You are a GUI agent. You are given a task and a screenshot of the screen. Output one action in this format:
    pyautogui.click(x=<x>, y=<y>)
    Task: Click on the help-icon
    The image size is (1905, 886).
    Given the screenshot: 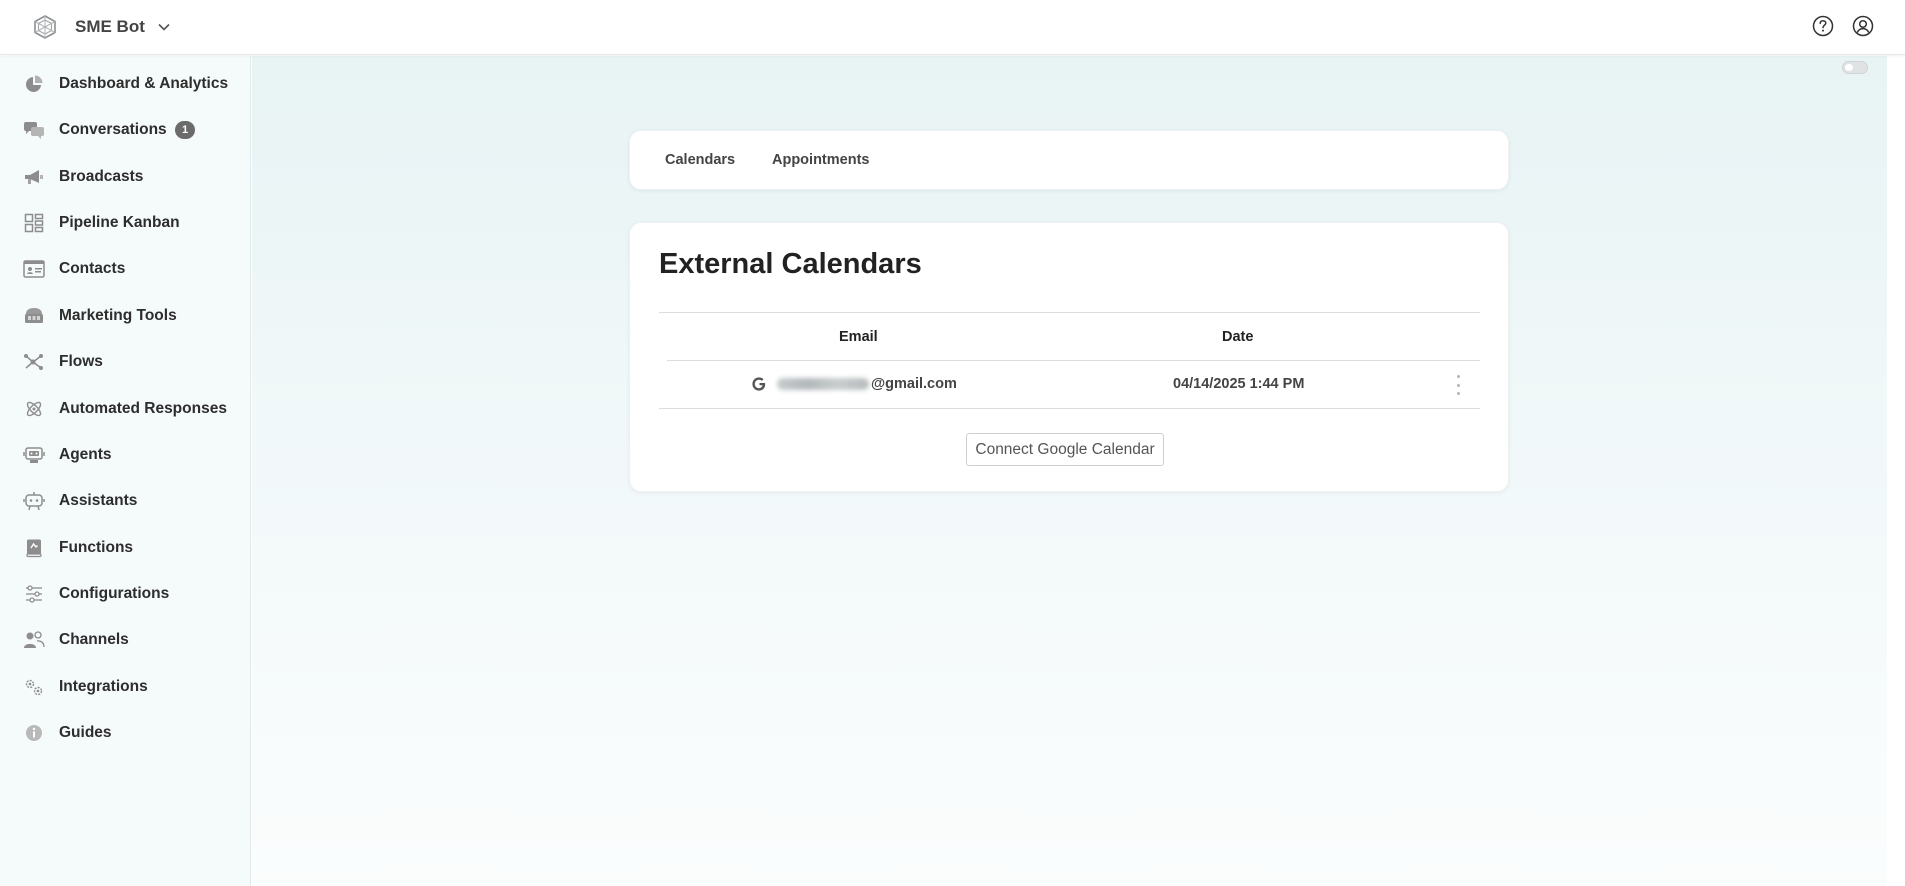 What is the action you would take?
    pyautogui.click(x=1823, y=26)
    